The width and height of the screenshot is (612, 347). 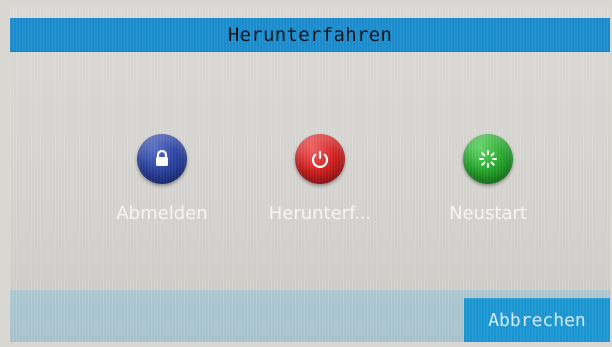 What do you see at coordinates (162, 213) in the screenshot?
I see `logout-label: Abmelden` at bounding box center [162, 213].